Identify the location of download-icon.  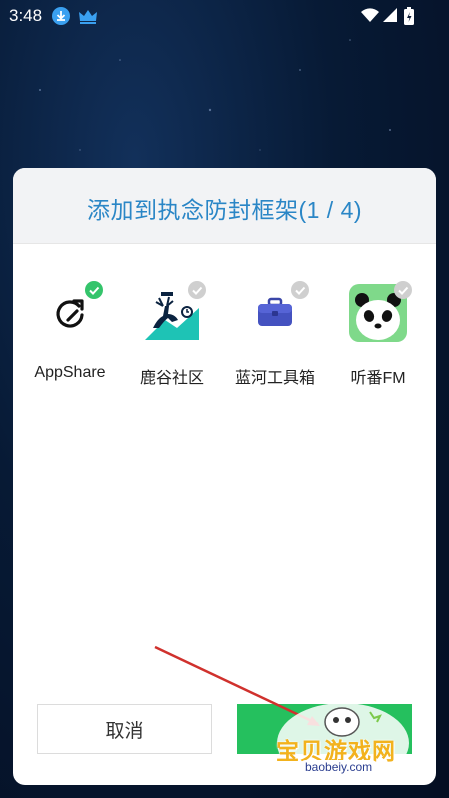
(61, 18).